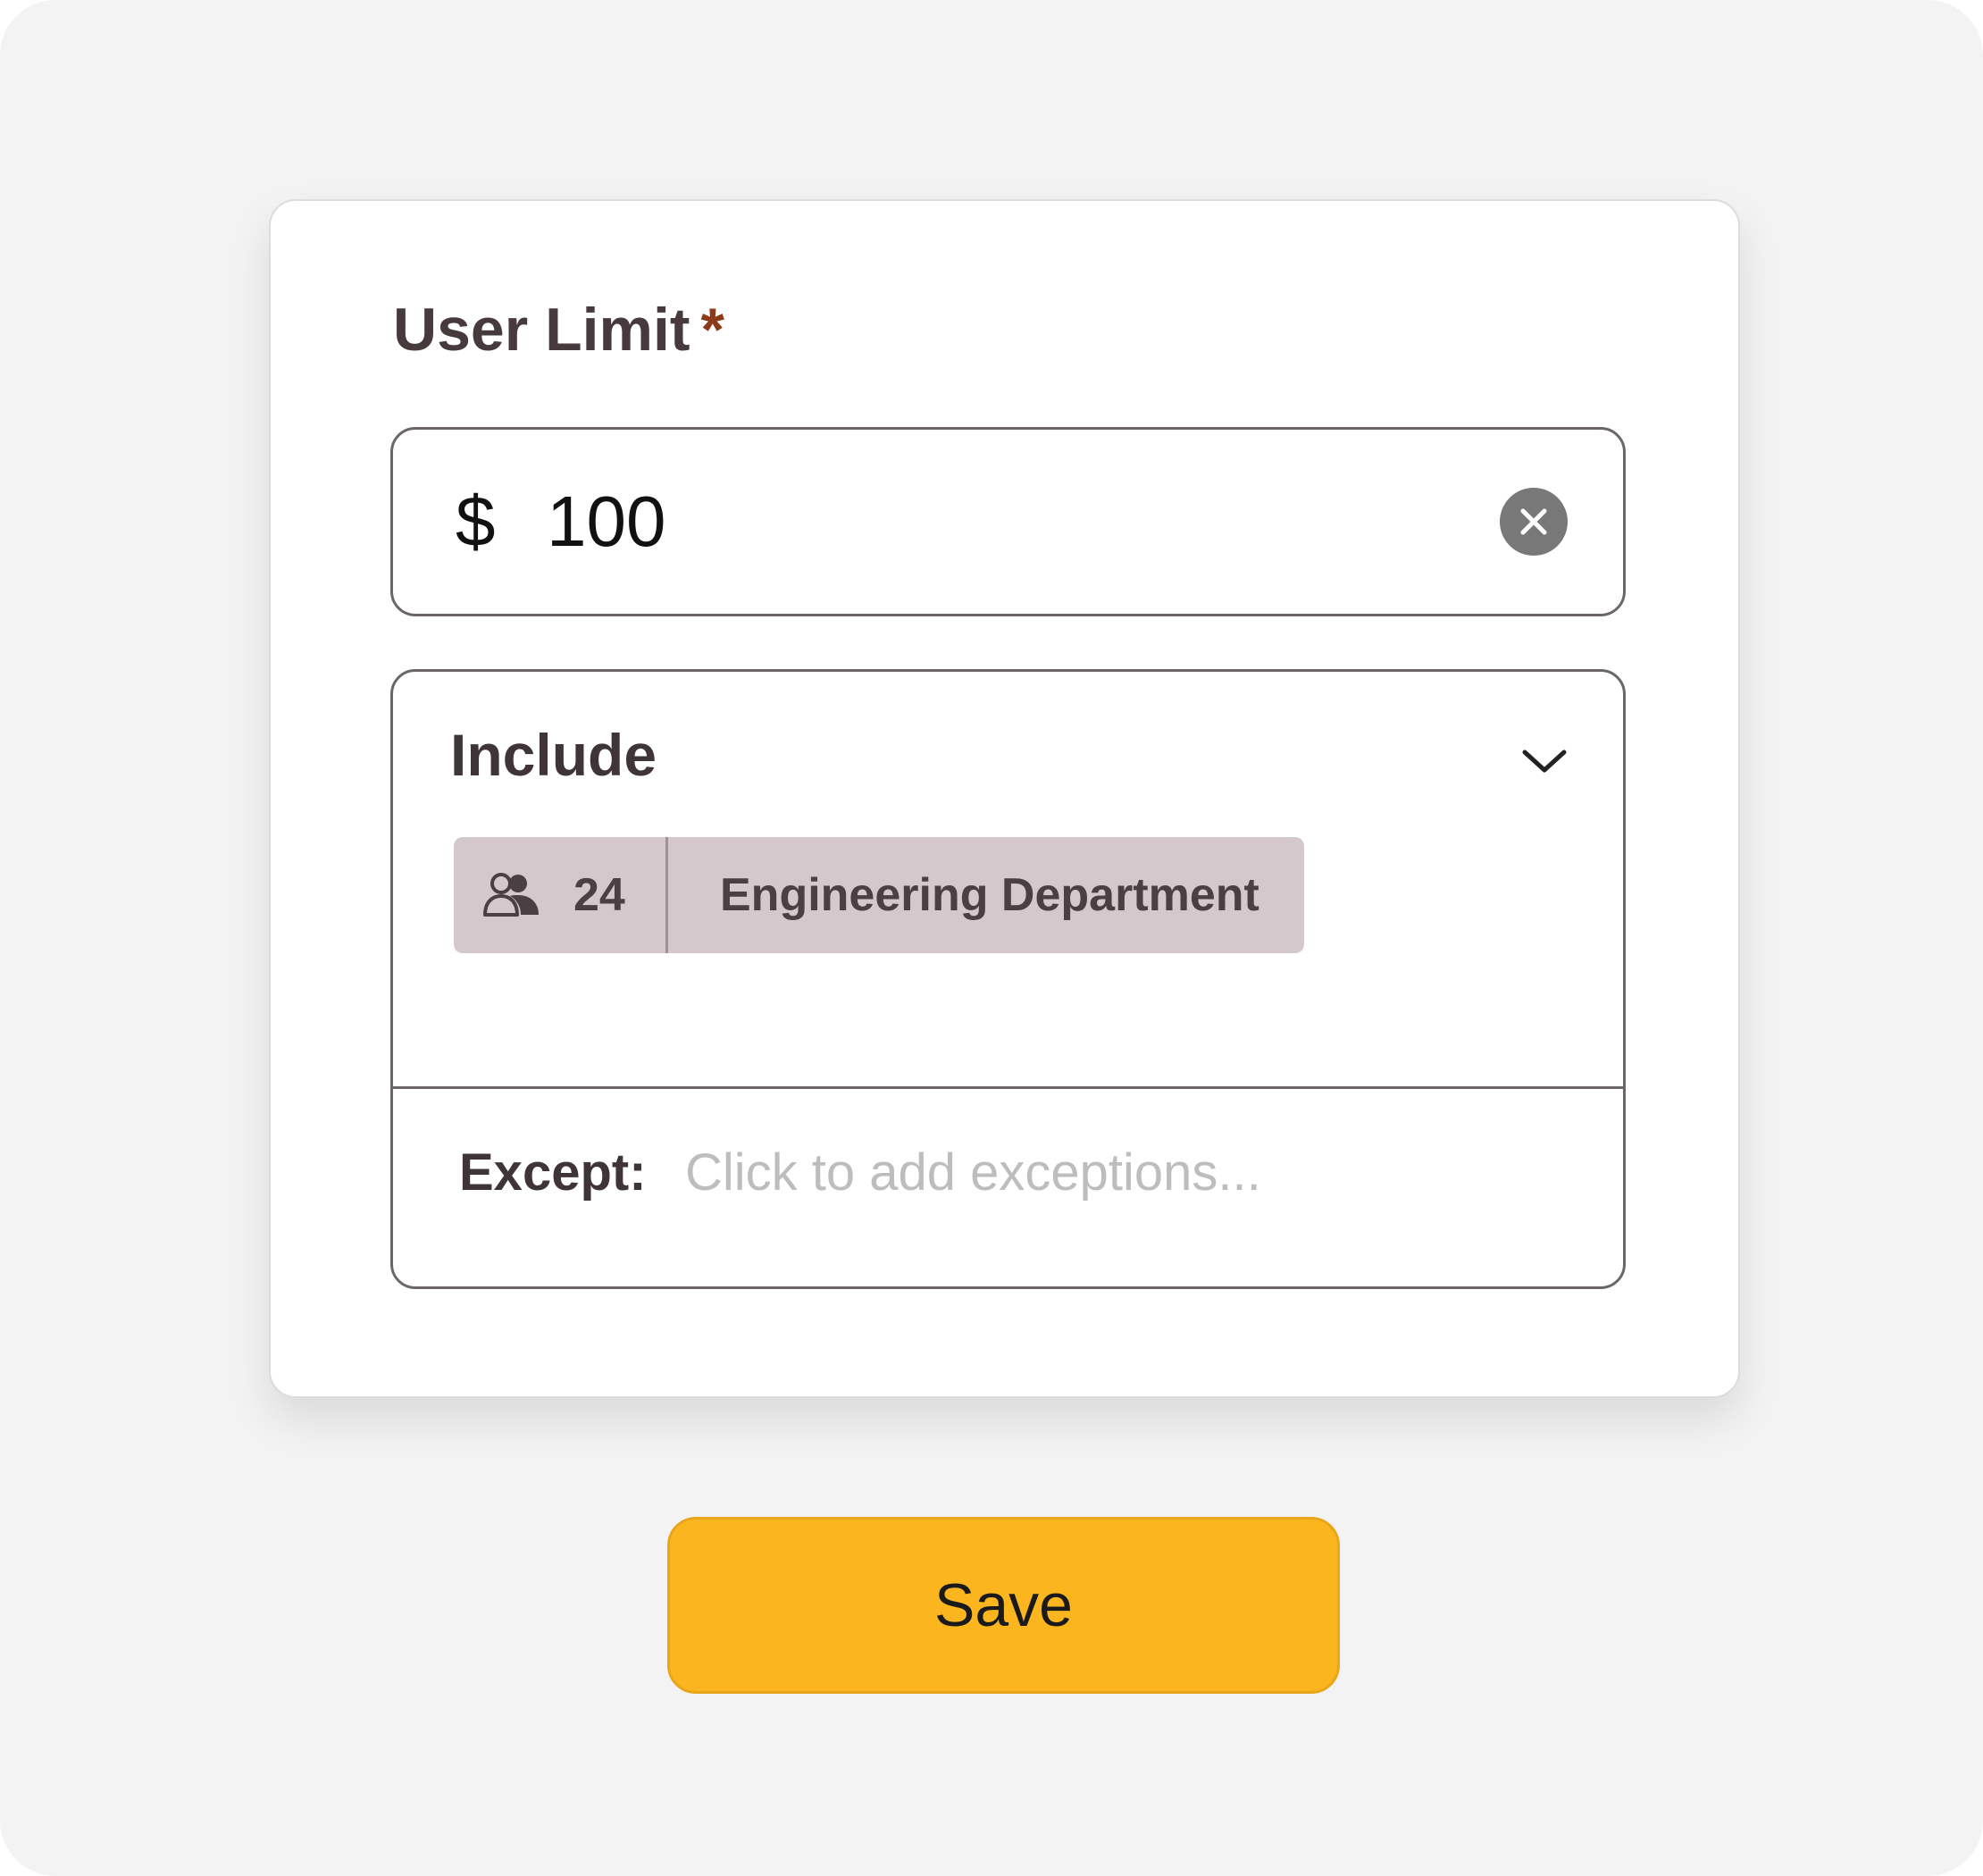  Describe the element at coordinates (476, 521) in the screenshot. I see `currency-symbol: $` at that location.